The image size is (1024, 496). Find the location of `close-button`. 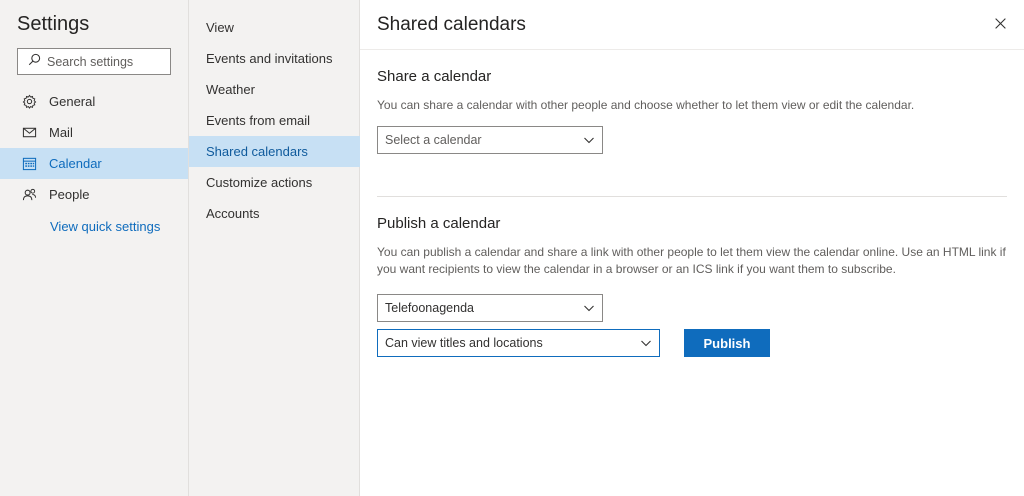

close-button is located at coordinates (1000, 23).